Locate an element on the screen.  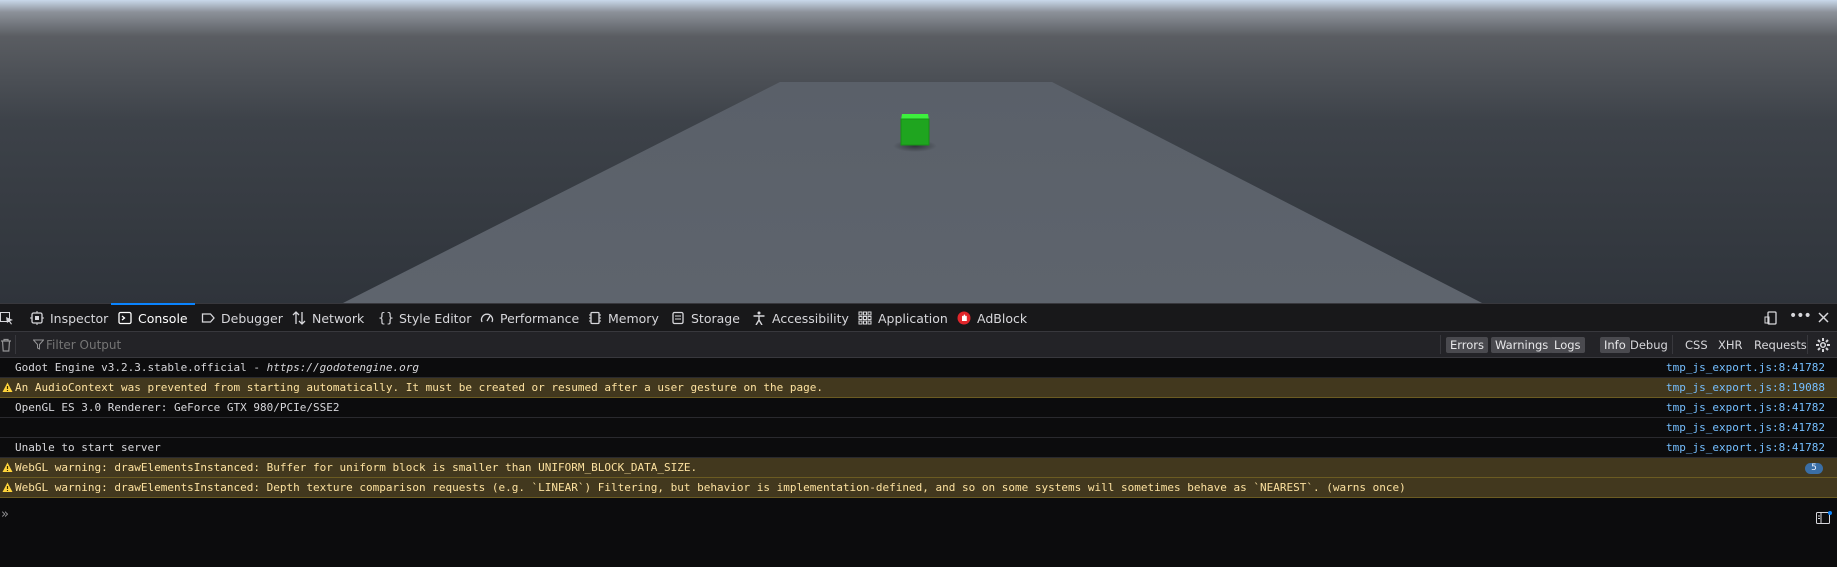
editor-mode-icon is located at coordinates (1824, 518).